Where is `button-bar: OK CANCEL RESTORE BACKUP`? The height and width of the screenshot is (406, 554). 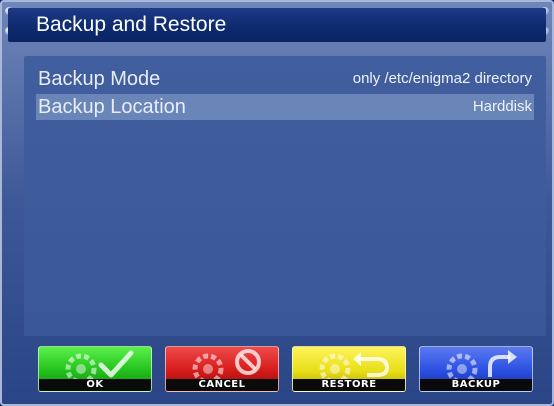 button-bar: OK CANCEL RESTORE BACKUP is located at coordinates (288, 371).